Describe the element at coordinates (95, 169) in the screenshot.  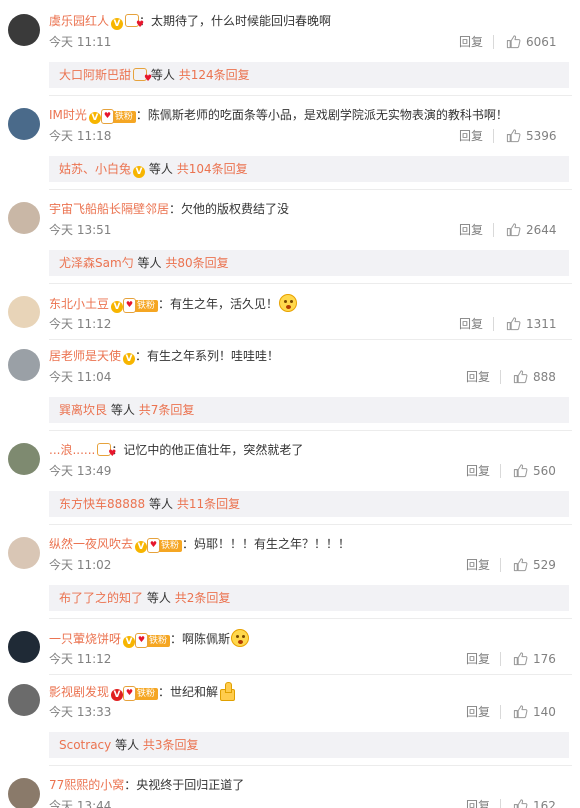
I see `sub-reply-user: 姑苏、小白兔` at that location.